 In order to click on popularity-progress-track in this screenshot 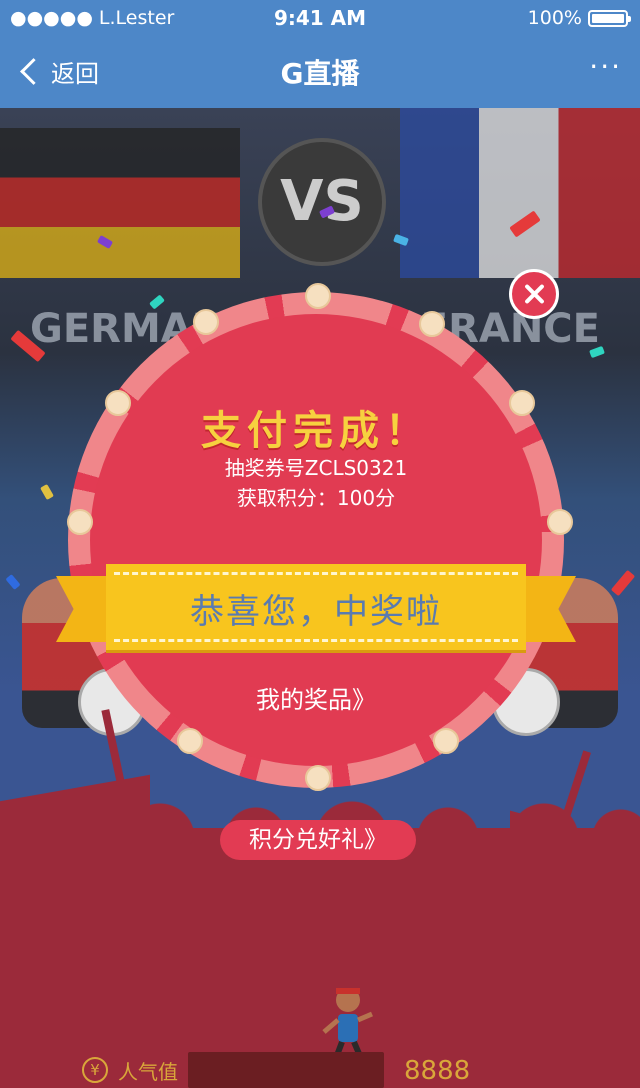, I will do `click(286, 1070)`.